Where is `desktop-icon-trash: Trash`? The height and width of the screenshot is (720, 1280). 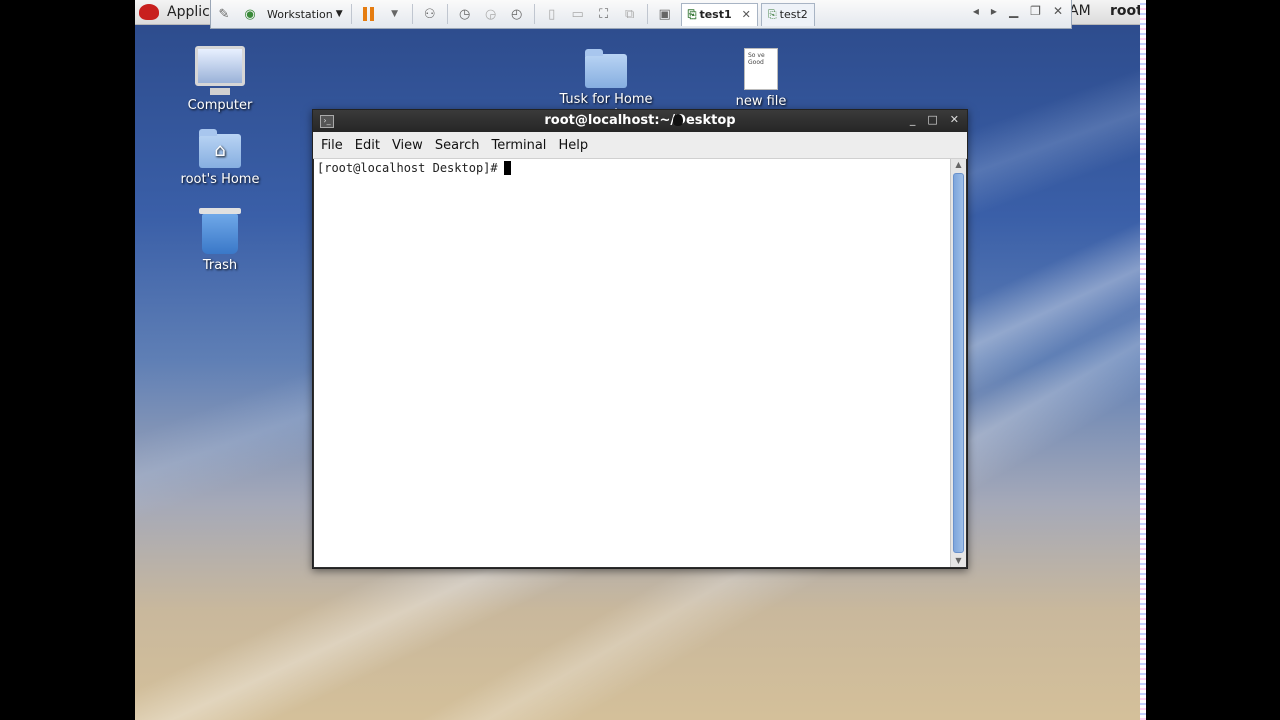 desktop-icon-trash: Trash is located at coordinates (220, 240).